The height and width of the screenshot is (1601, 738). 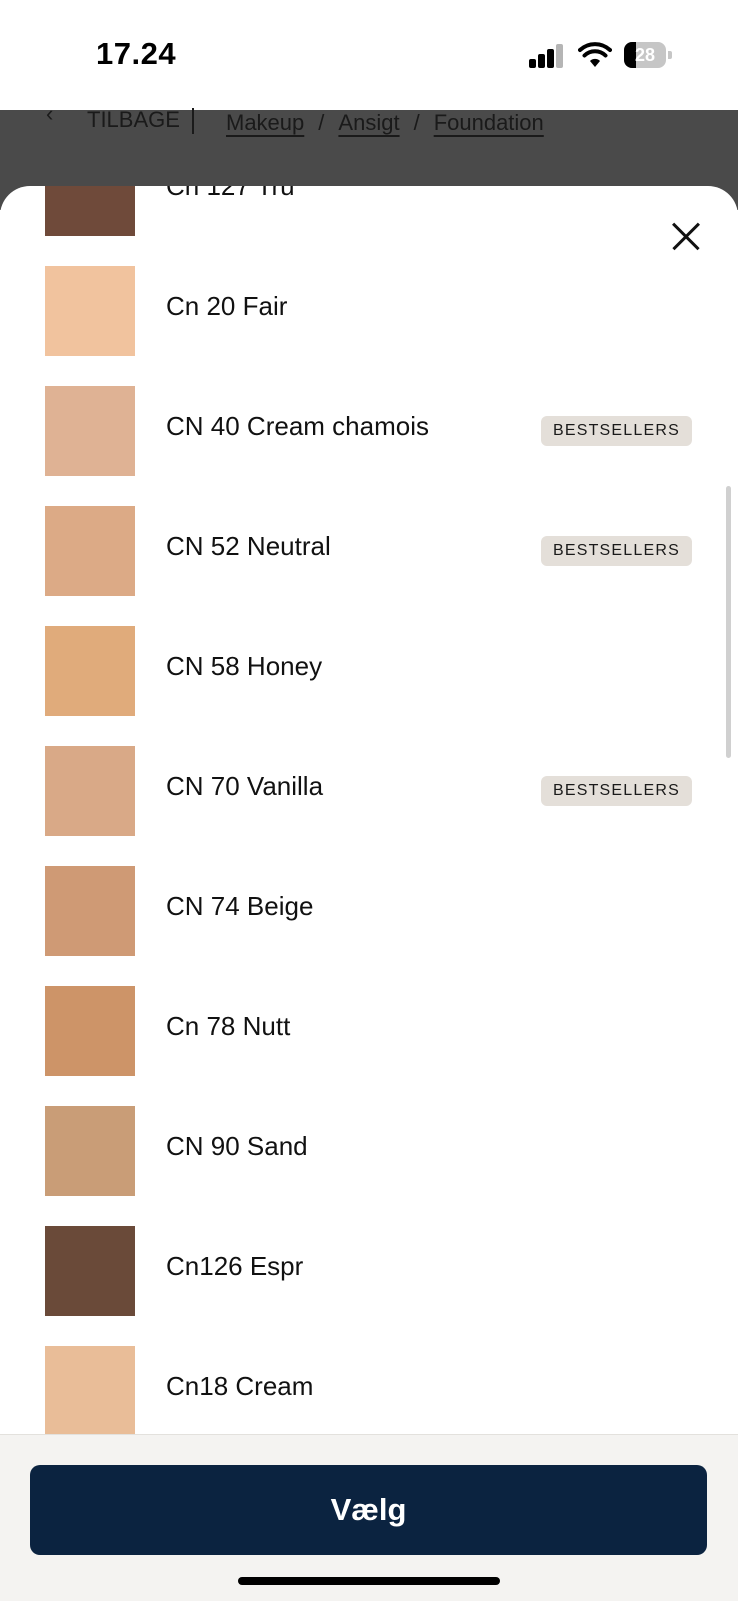 What do you see at coordinates (228, 1026) in the screenshot?
I see `shade-name: Cn 78 Nutt` at bounding box center [228, 1026].